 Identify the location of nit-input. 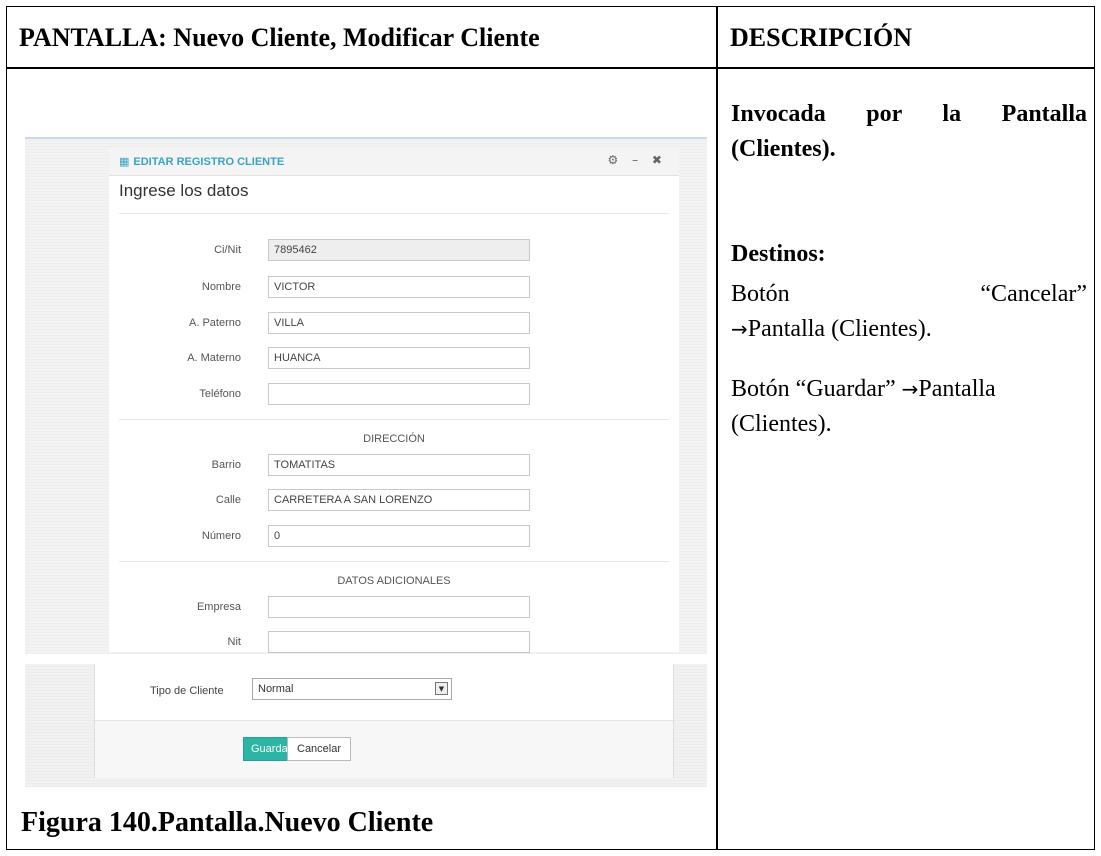
(399, 642).